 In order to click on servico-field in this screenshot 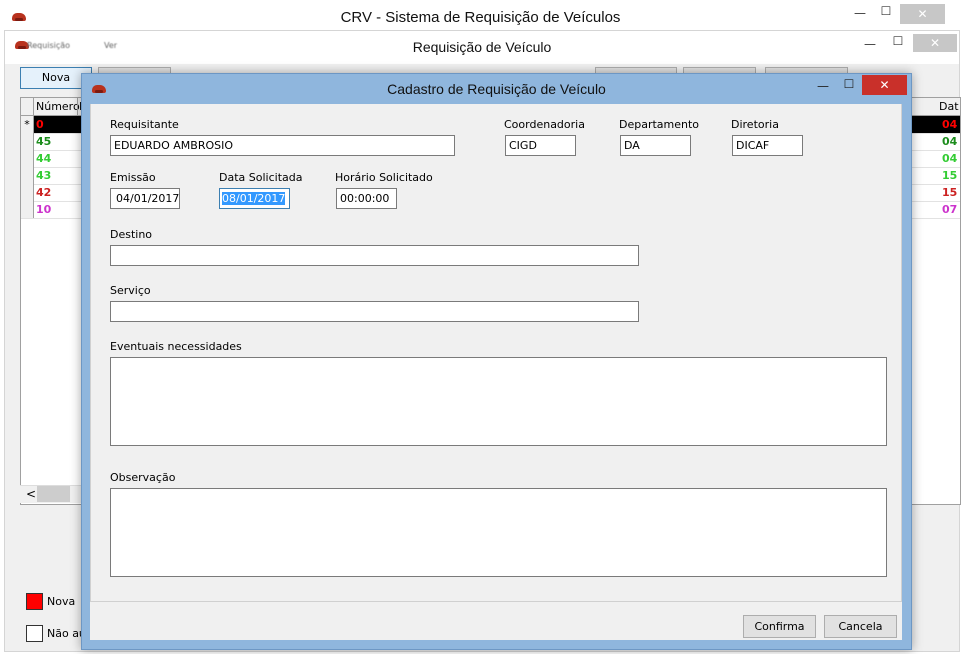, I will do `click(374, 311)`.